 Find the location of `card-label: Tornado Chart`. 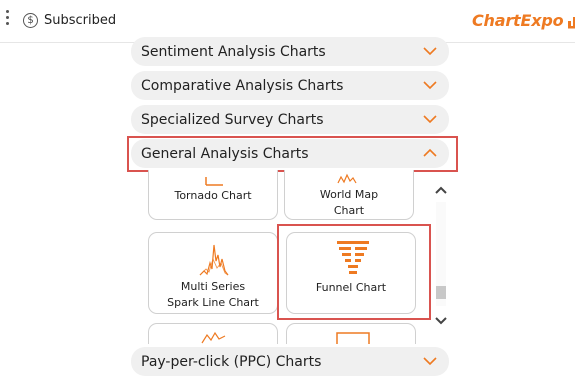

card-label: Tornado Chart is located at coordinates (213, 195).